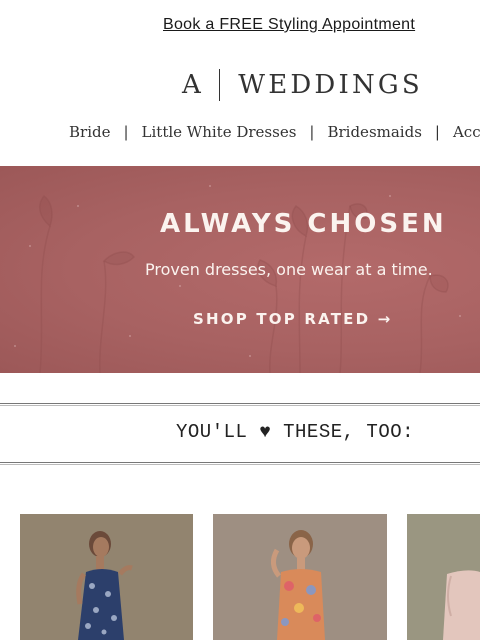 Image resolution: width=480 pixels, height=640 pixels. What do you see at coordinates (289, 25) in the screenshot?
I see `book-styling-appointment-link: Book a FREE Styling Appointment` at bounding box center [289, 25].